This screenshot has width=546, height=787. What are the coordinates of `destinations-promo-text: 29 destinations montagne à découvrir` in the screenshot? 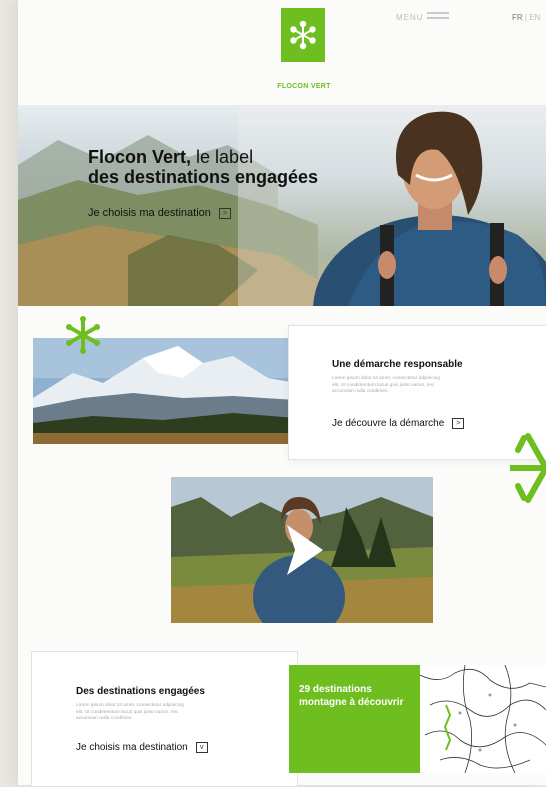 It's located at (351, 696).